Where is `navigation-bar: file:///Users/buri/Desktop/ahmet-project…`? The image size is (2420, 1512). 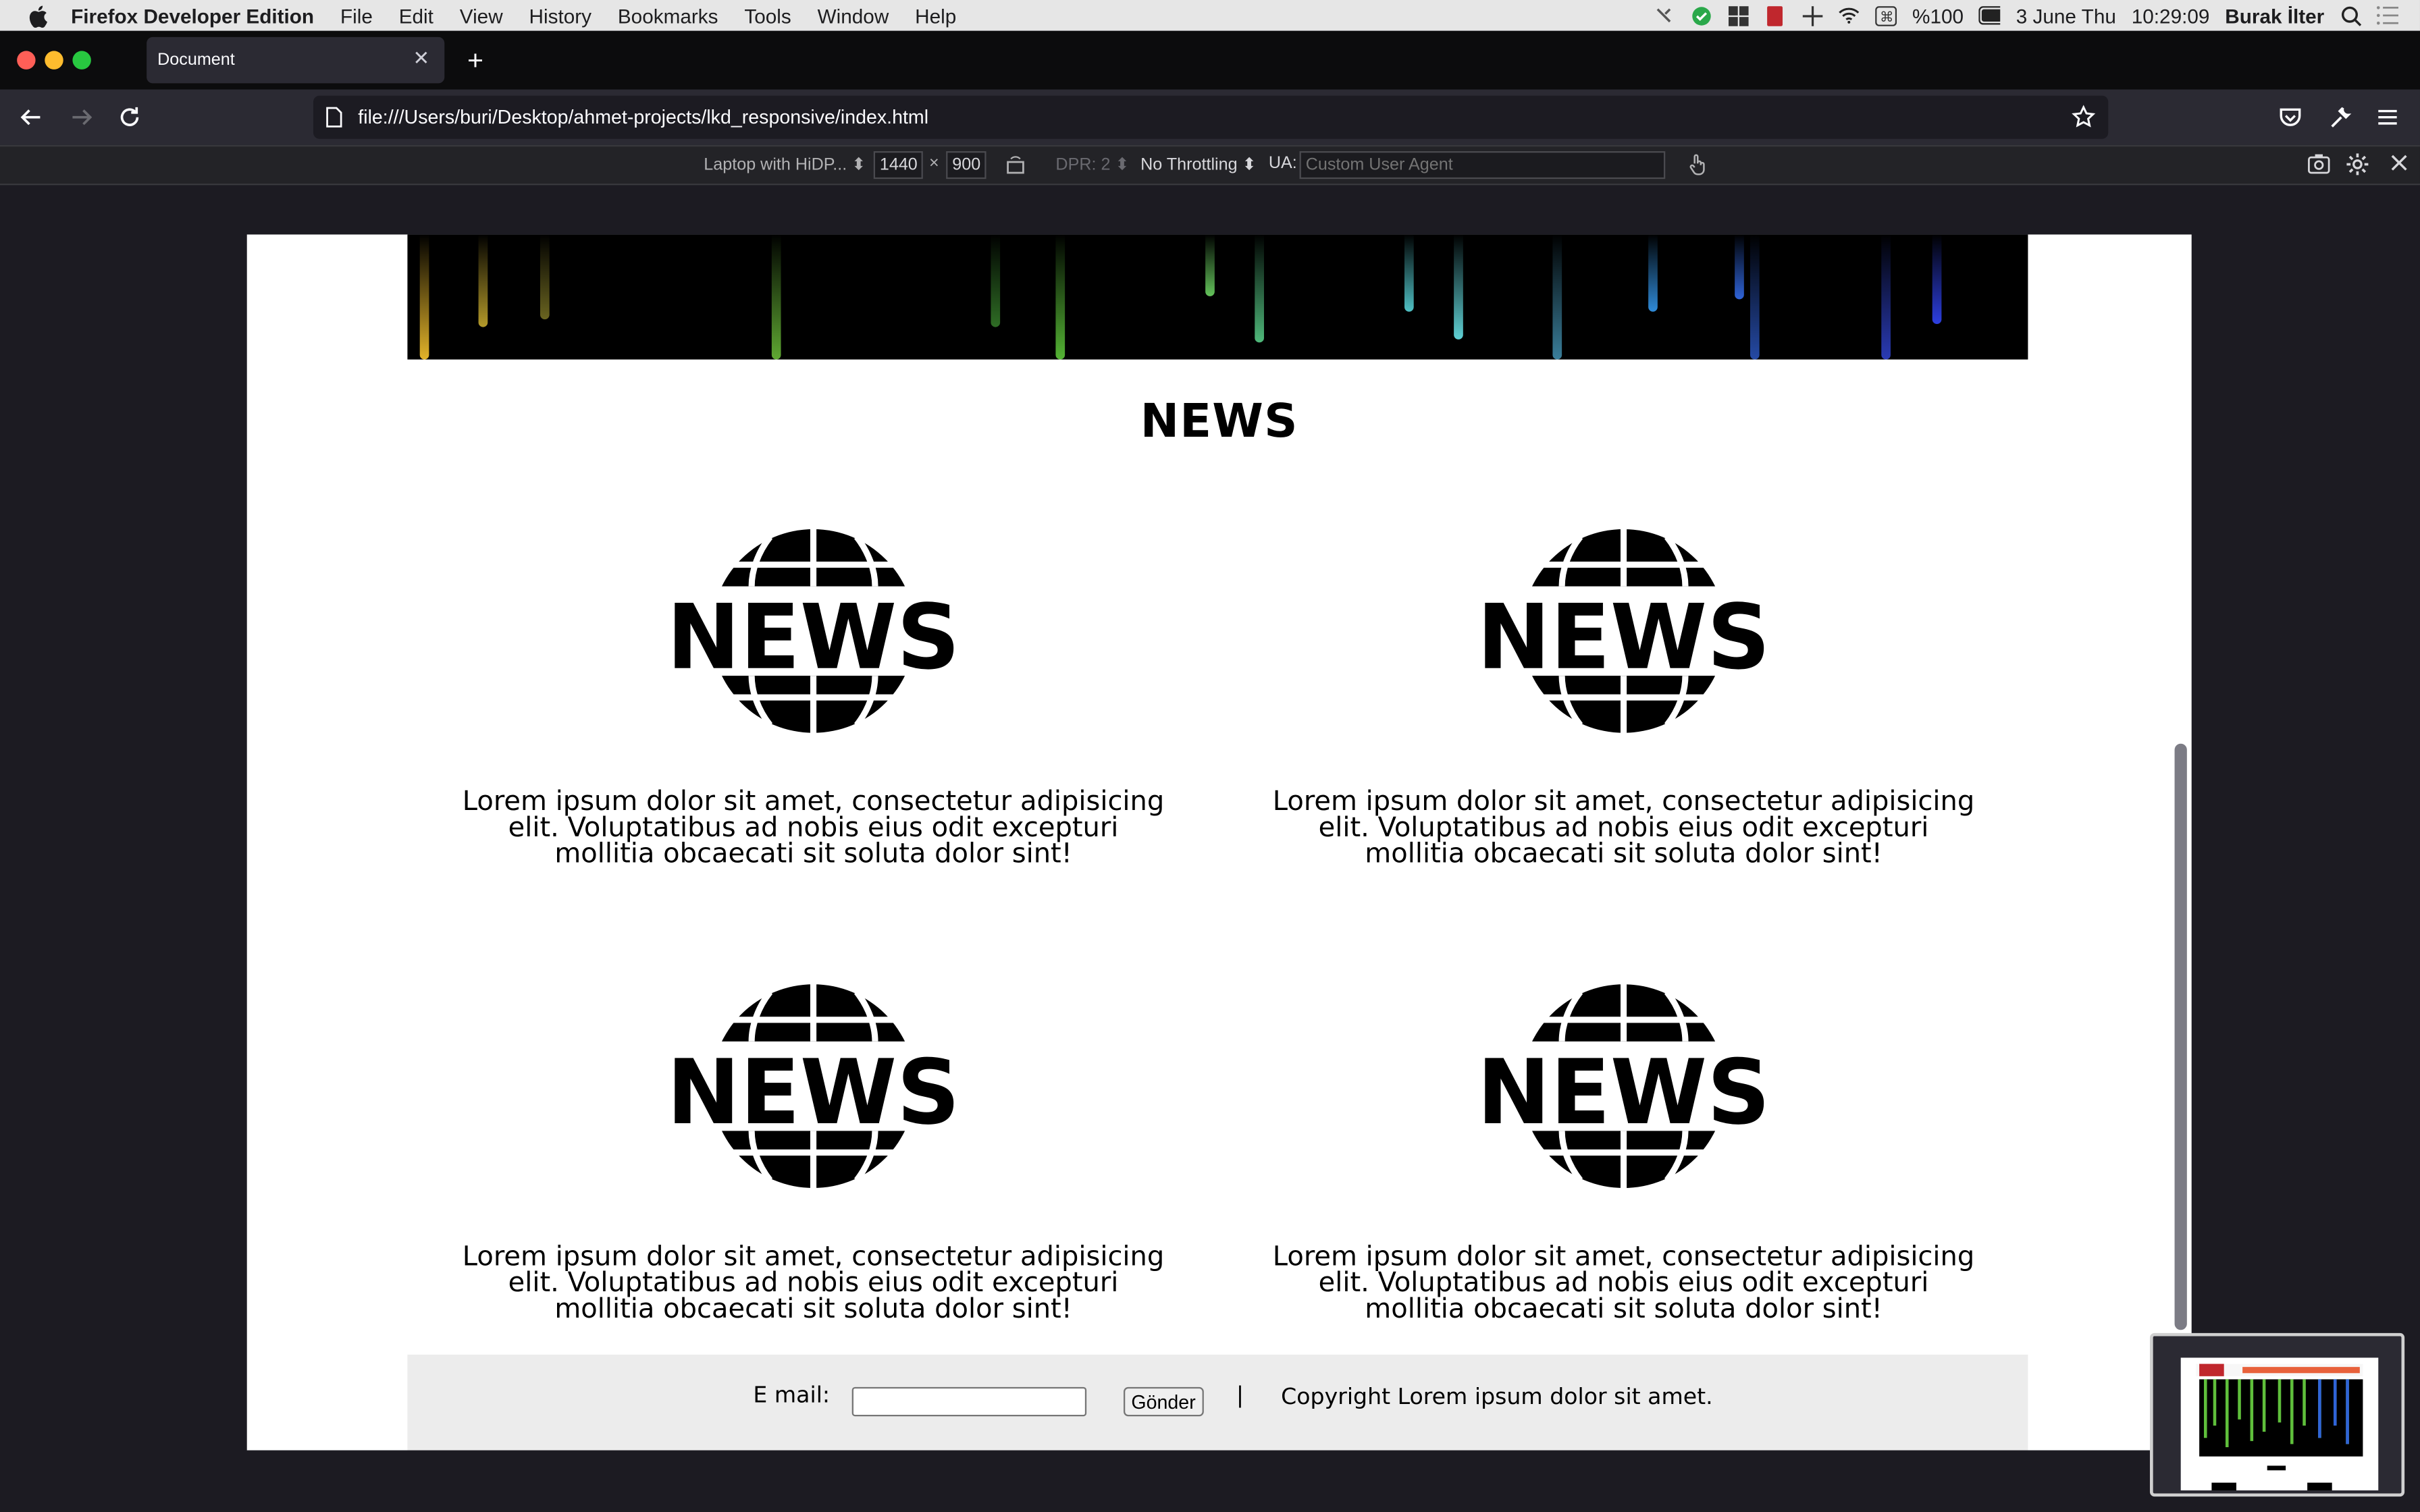
navigation-bar: file:///Users/buri/Desktop/ahmet-project… is located at coordinates (1210, 117).